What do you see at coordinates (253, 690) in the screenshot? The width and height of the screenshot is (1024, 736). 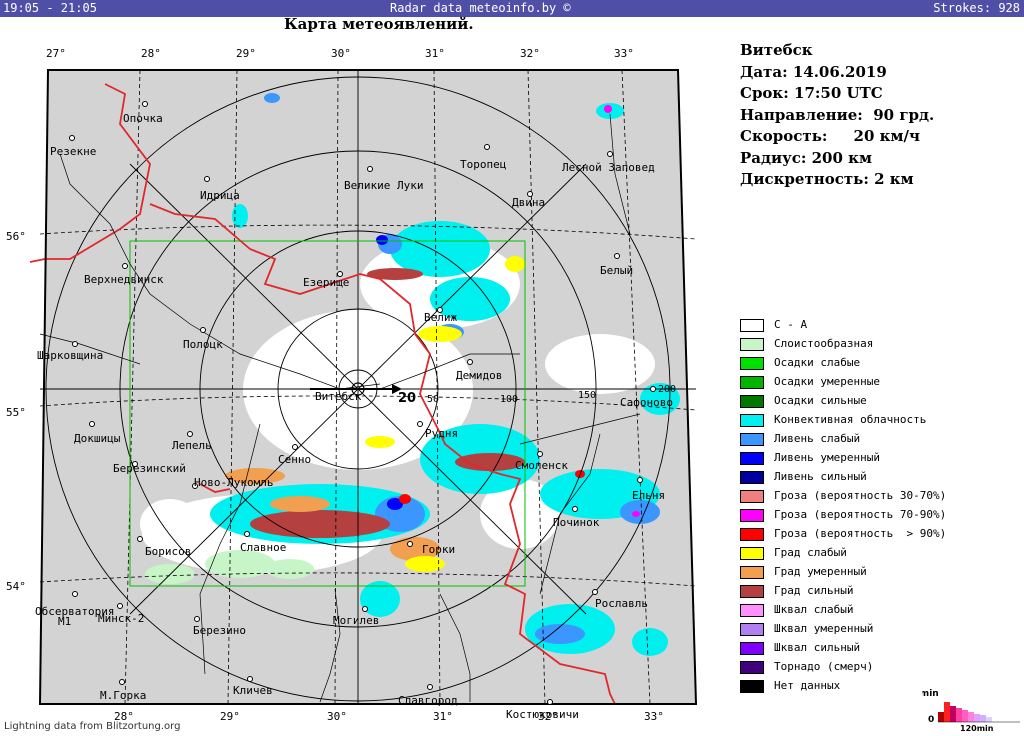 I see `city-label: Кличев` at bounding box center [253, 690].